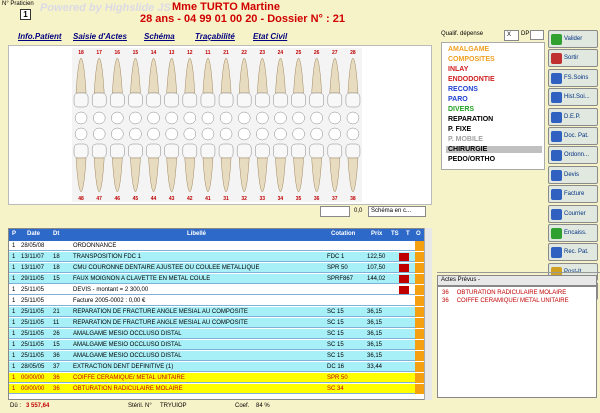  Describe the element at coordinates (573, 194) in the screenshot. I see `facture-button: Facture` at that location.